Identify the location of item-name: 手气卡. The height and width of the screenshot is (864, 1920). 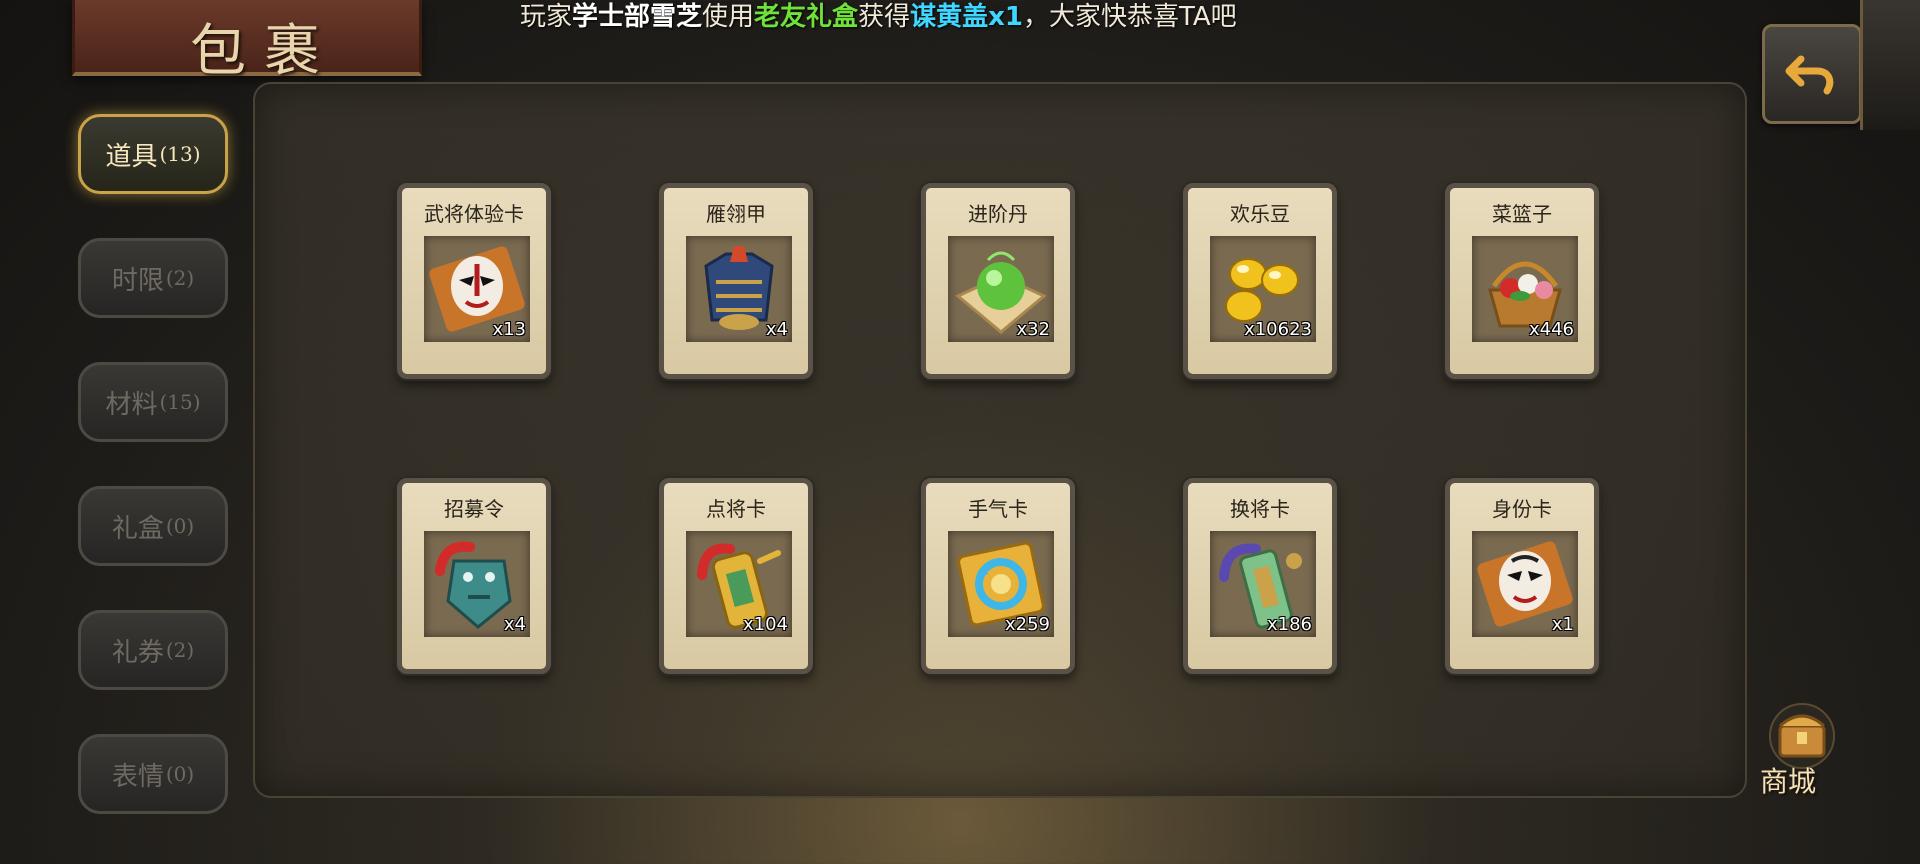
(998, 509).